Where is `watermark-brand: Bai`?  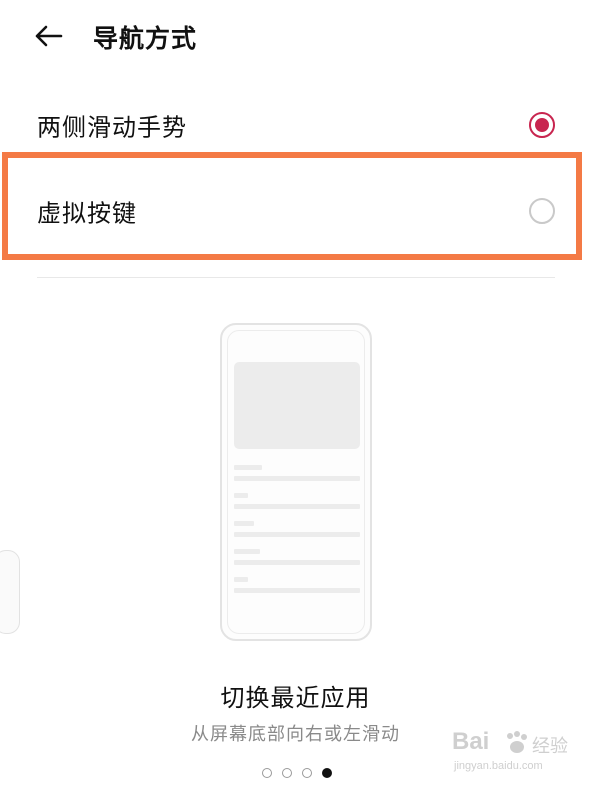 watermark-brand: Bai is located at coordinates (471, 741).